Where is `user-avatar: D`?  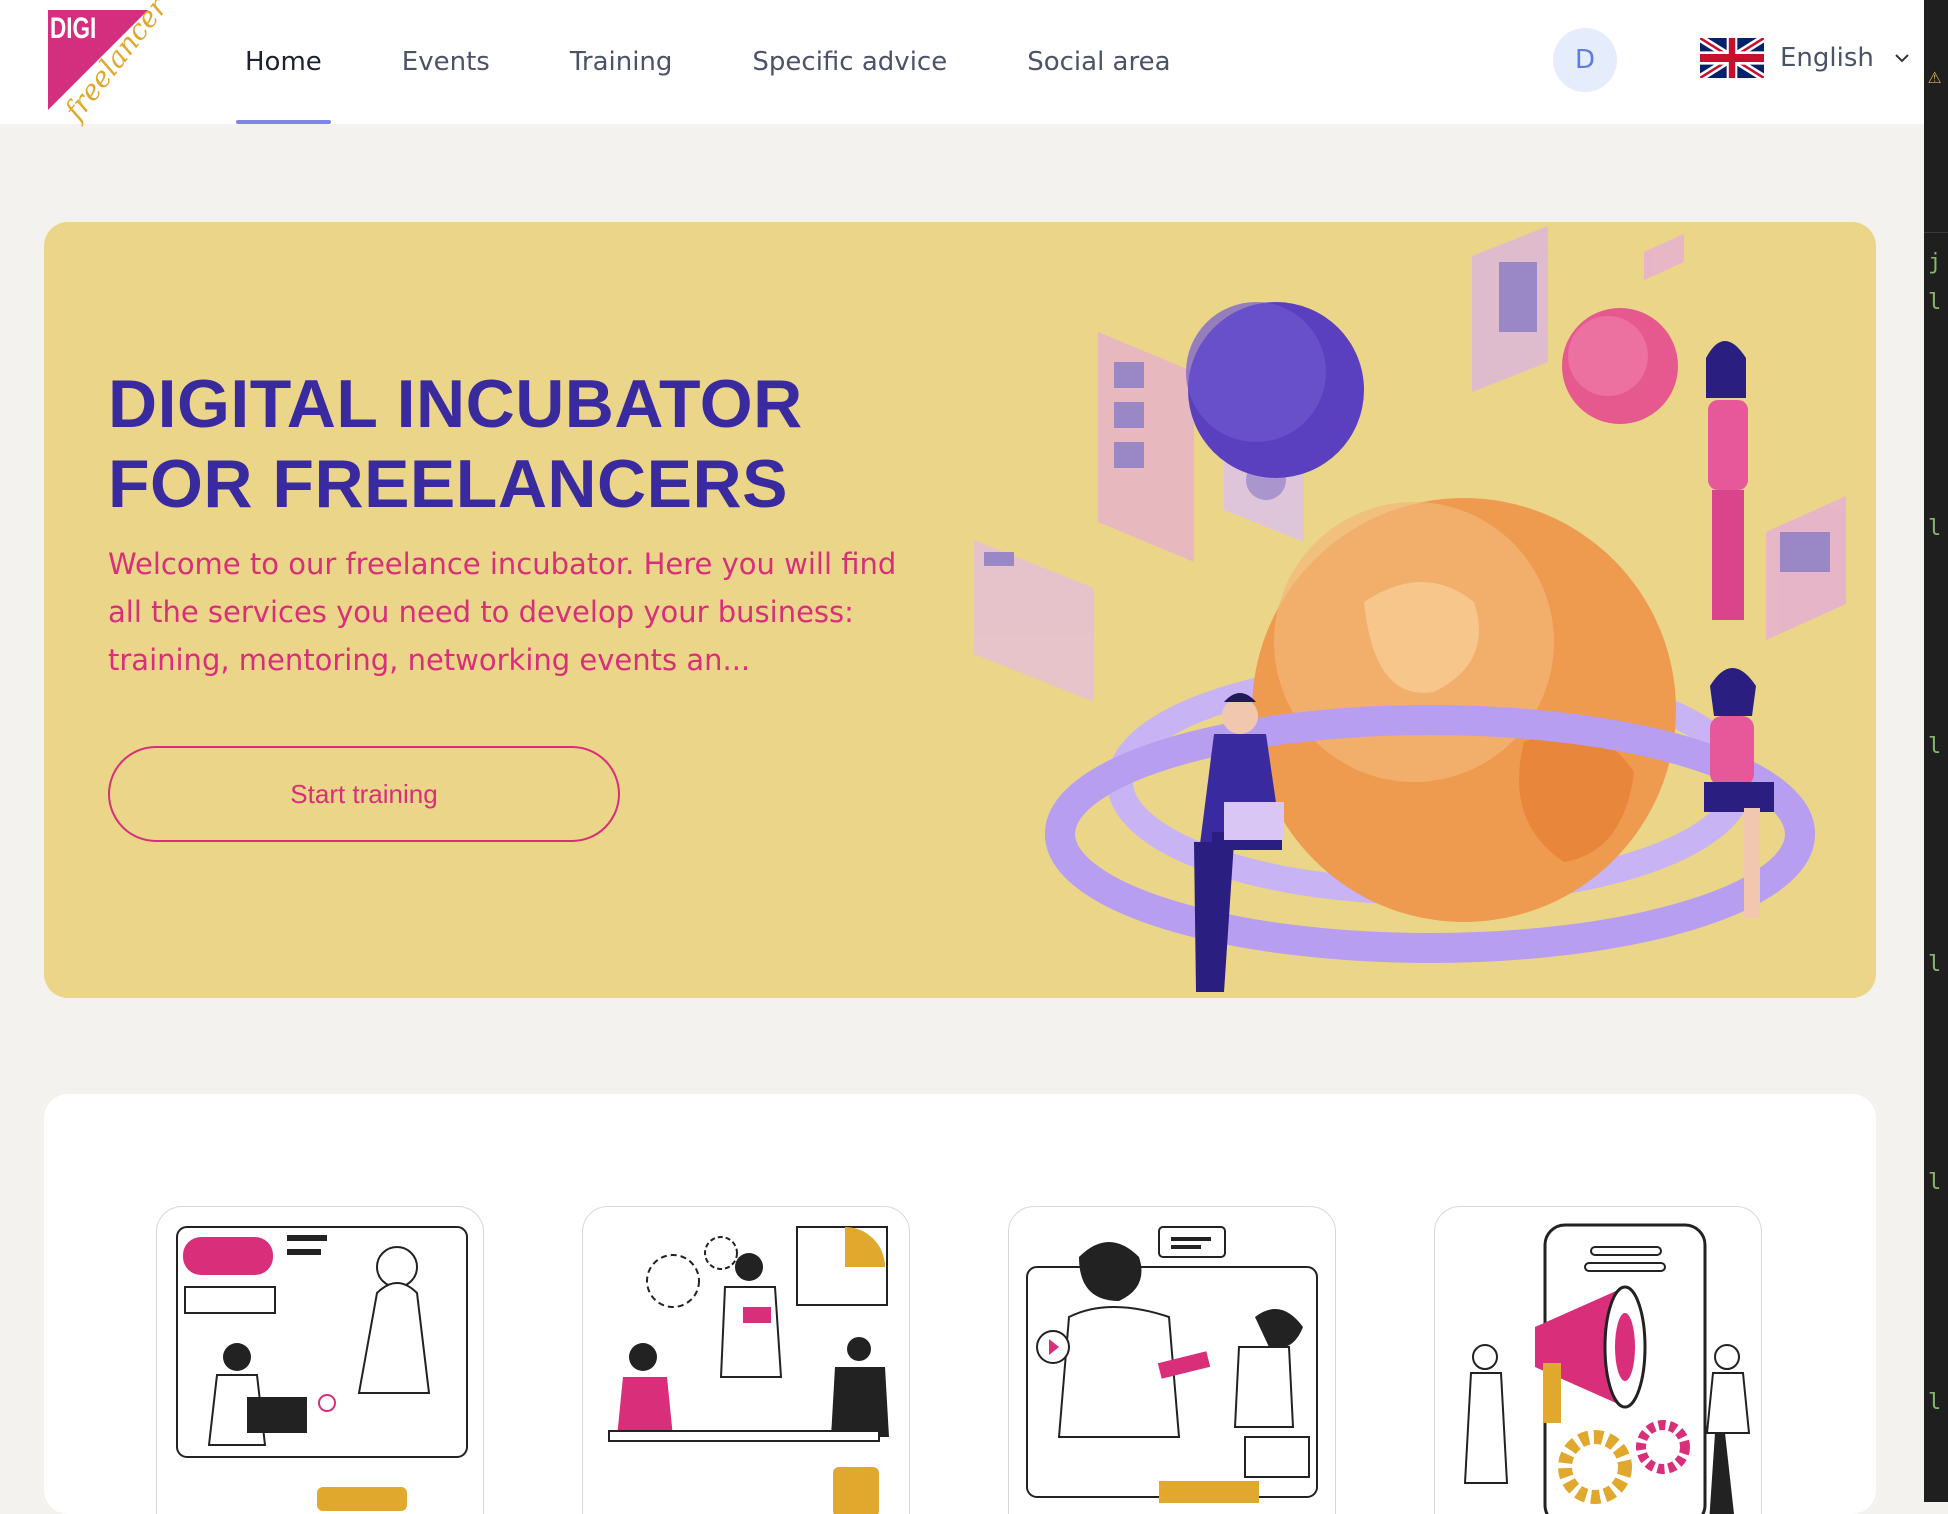 user-avatar: D is located at coordinates (1585, 60).